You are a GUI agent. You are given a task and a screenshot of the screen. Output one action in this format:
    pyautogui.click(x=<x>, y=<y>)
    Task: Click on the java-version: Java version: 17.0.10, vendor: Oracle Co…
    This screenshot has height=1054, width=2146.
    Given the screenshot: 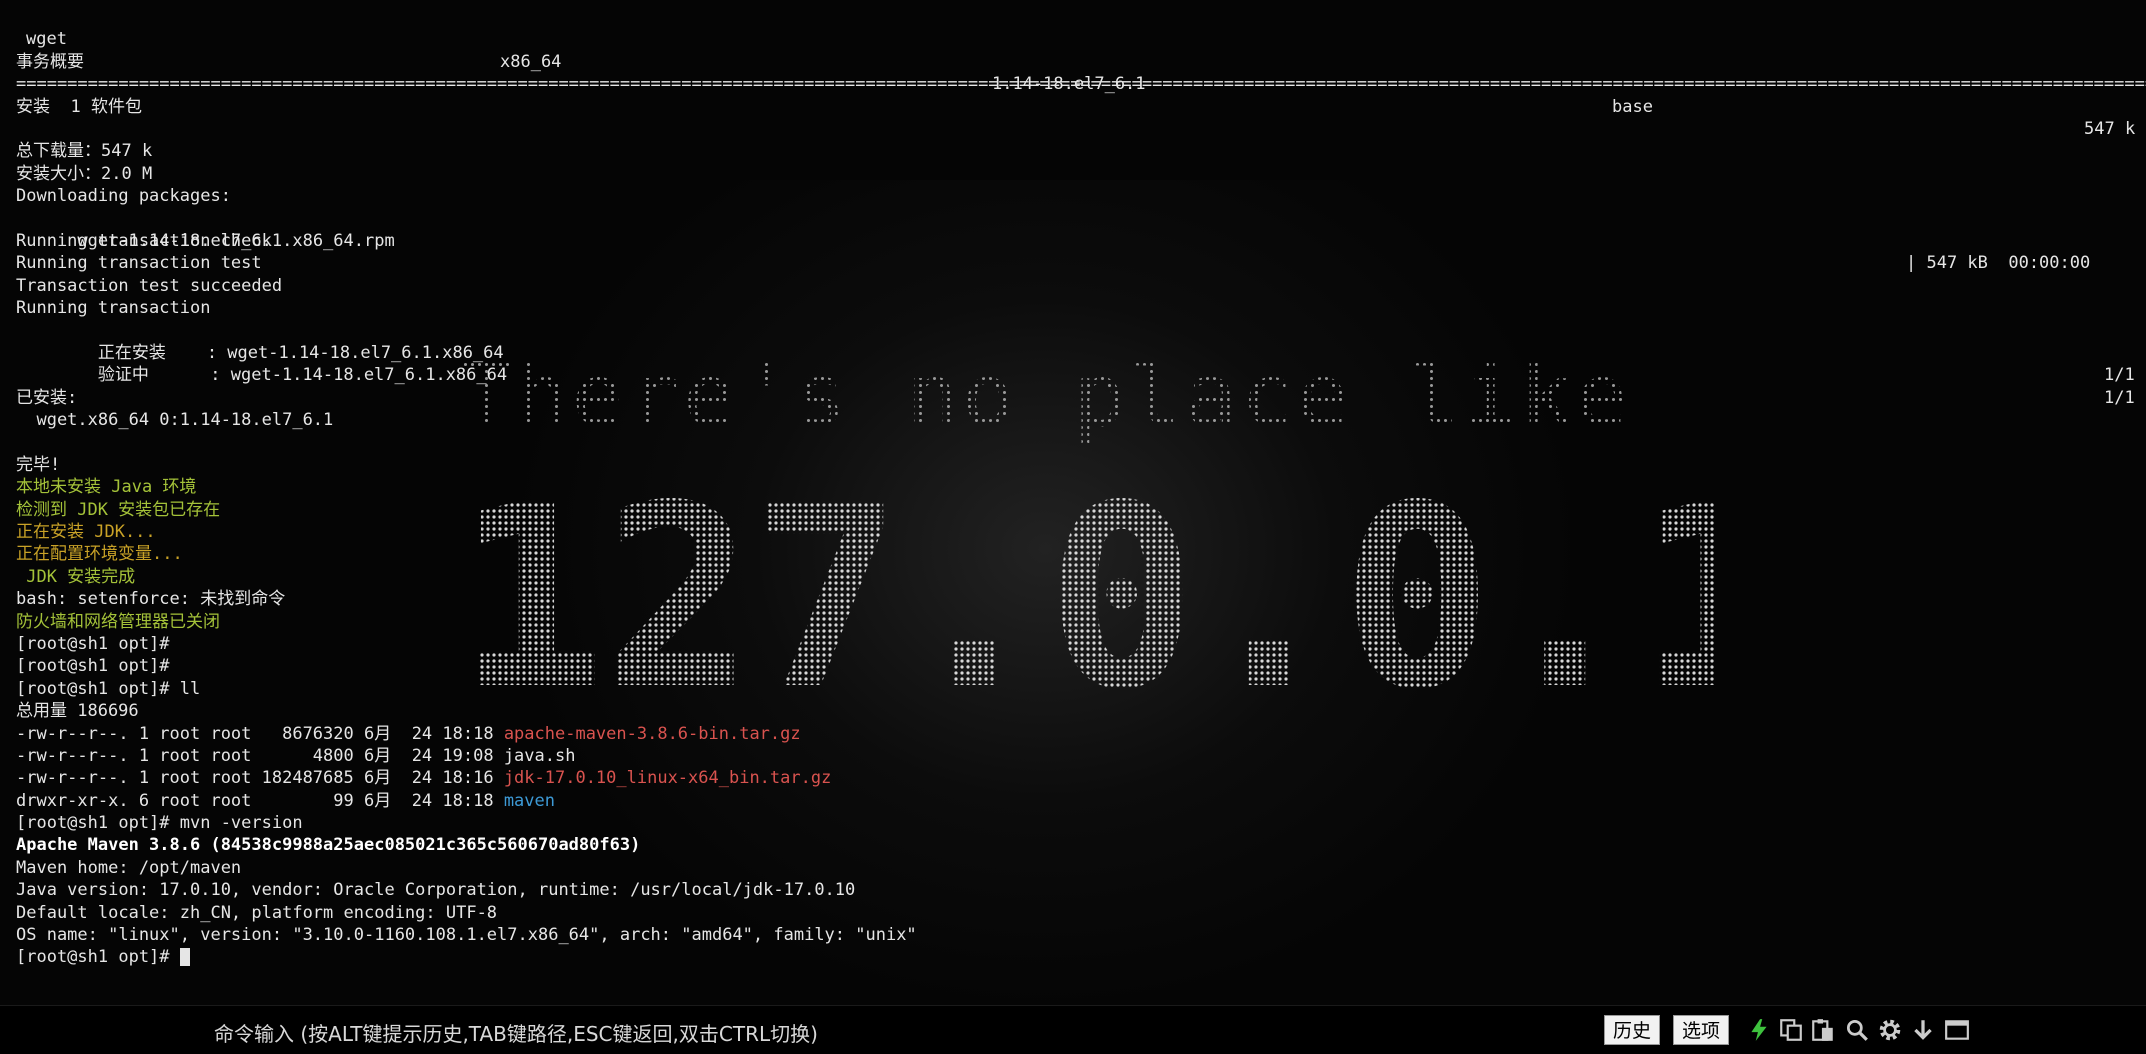 What is the action you would take?
    pyautogui.click(x=436, y=890)
    